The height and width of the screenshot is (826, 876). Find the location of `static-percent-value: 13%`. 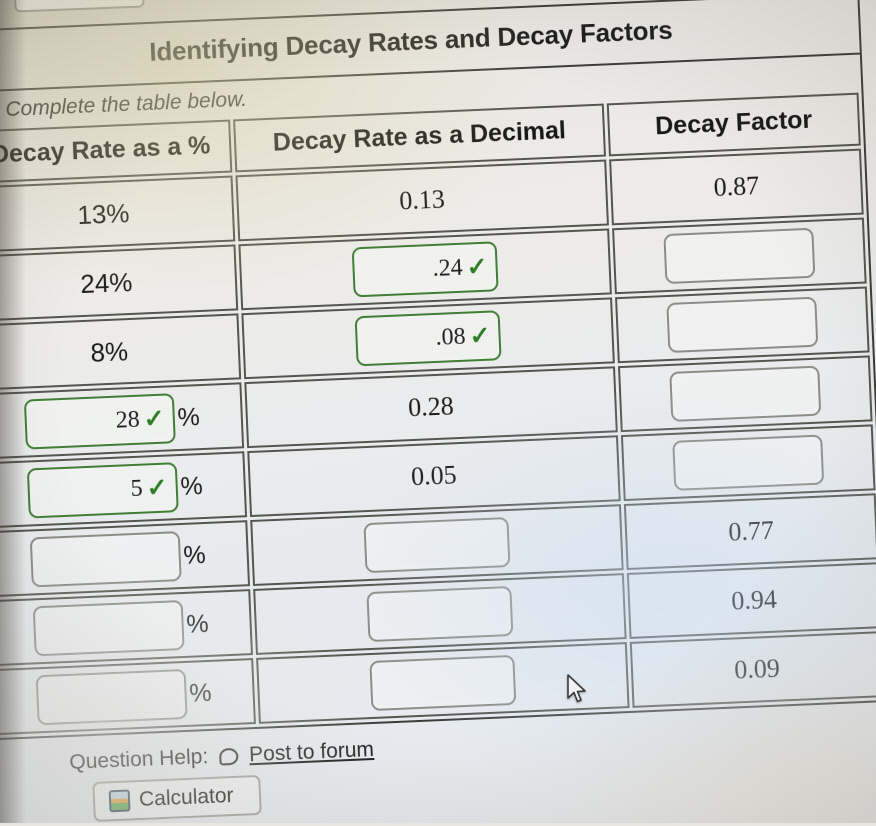

static-percent-value: 13% is located at coordinates (103, 213).